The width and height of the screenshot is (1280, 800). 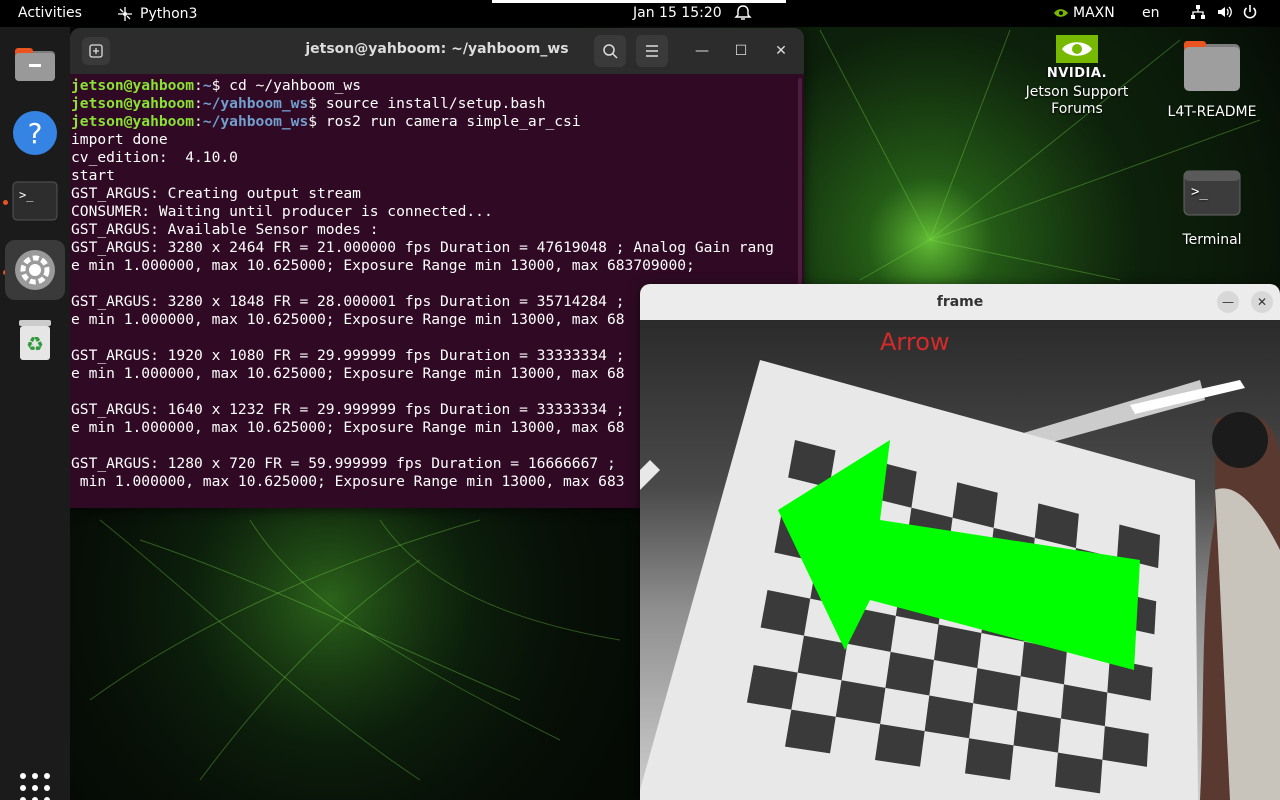 I want to click on nvidia-wordmark: NVIDIA., so click(x=1077, y=73).